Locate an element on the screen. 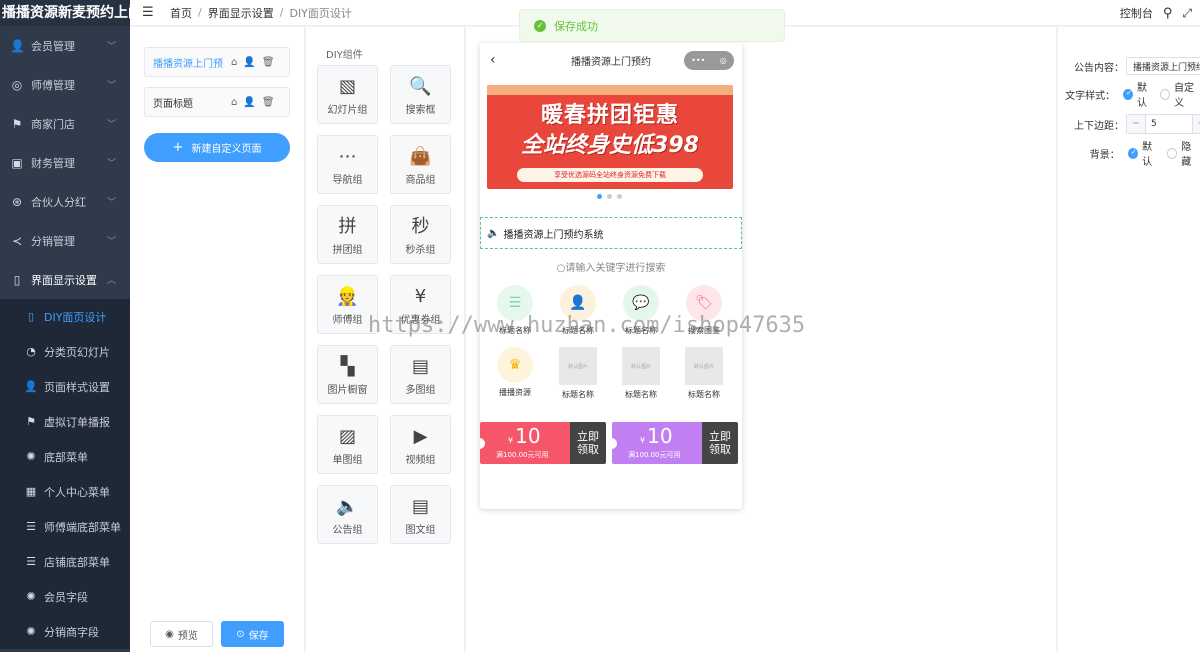 This screenshot has width=1200, height=652. component-tile: ▤ 图文组 is located at coordinates (420, 514).